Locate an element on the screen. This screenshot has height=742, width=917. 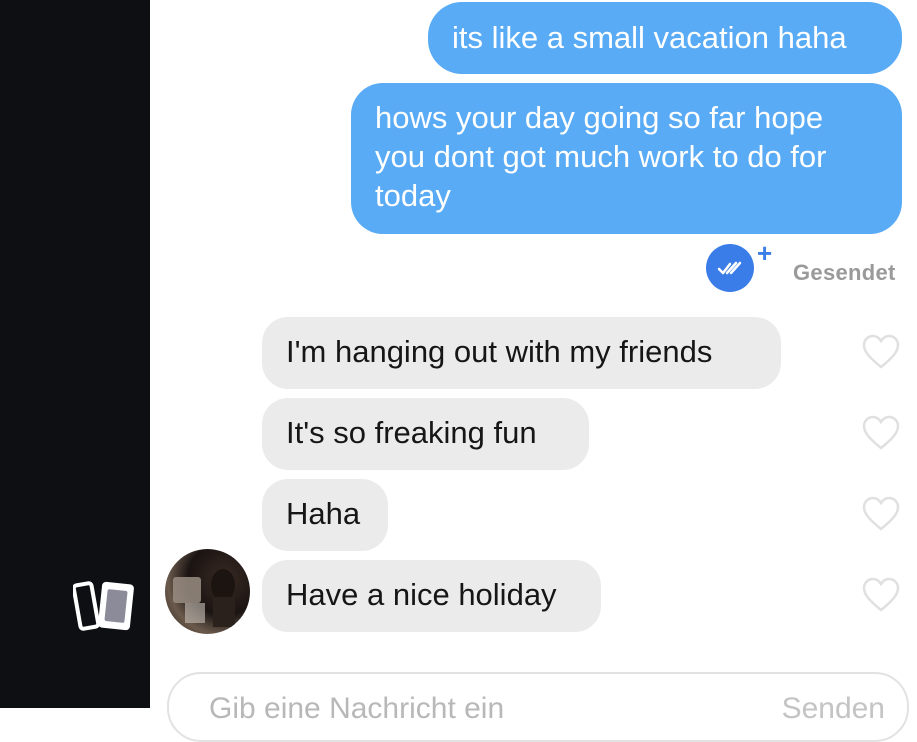
message-composer: Gib eine Nachricht ein Senden is located at coordinates (538, 707).